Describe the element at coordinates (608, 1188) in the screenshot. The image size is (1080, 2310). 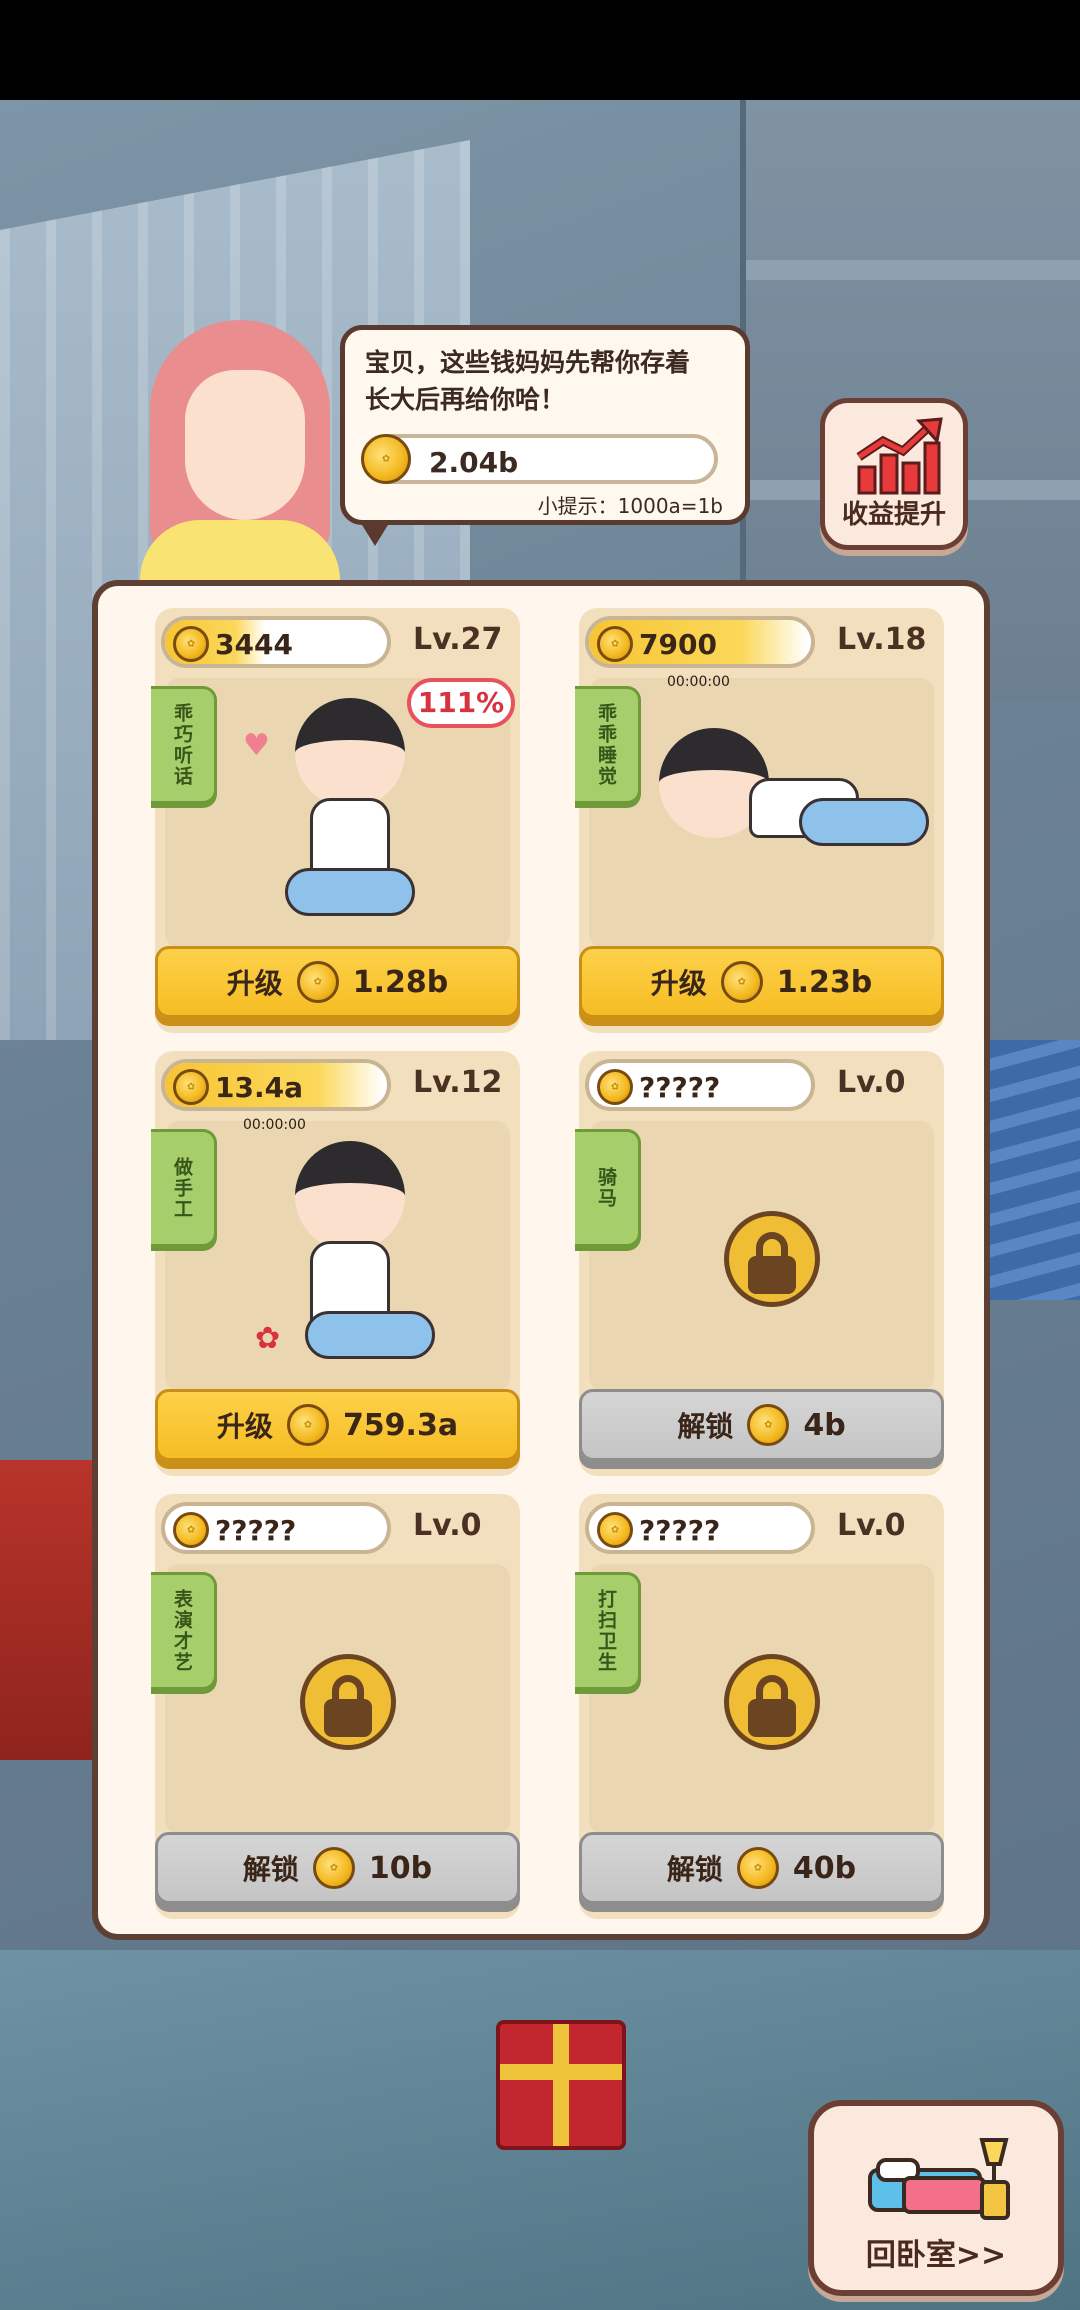
I see `activity-tag: 骑马` at that location.